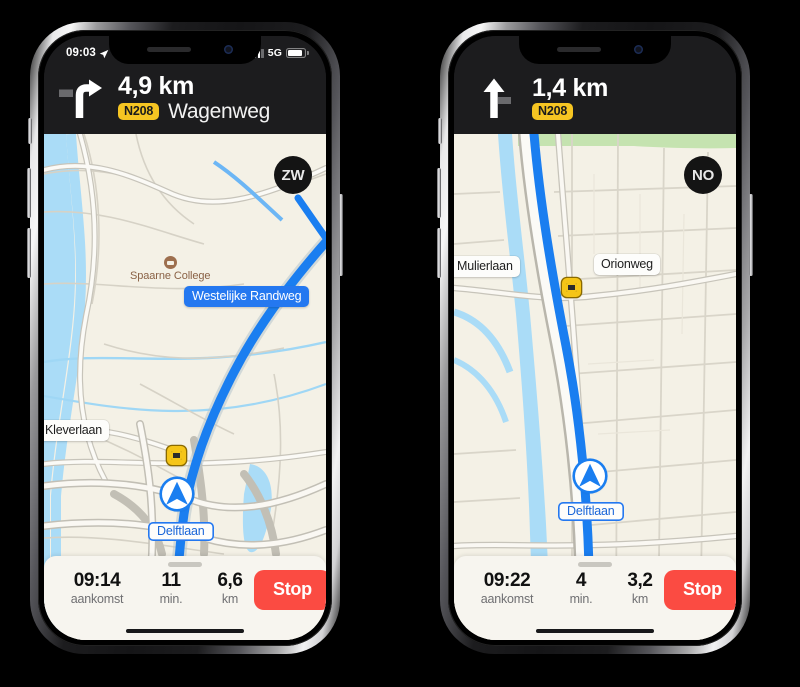 The height and width of the screenshot is (687, 800). Describe the element at coordinates (297, 53) in the screenshot. I see `battery-icon` at that location.